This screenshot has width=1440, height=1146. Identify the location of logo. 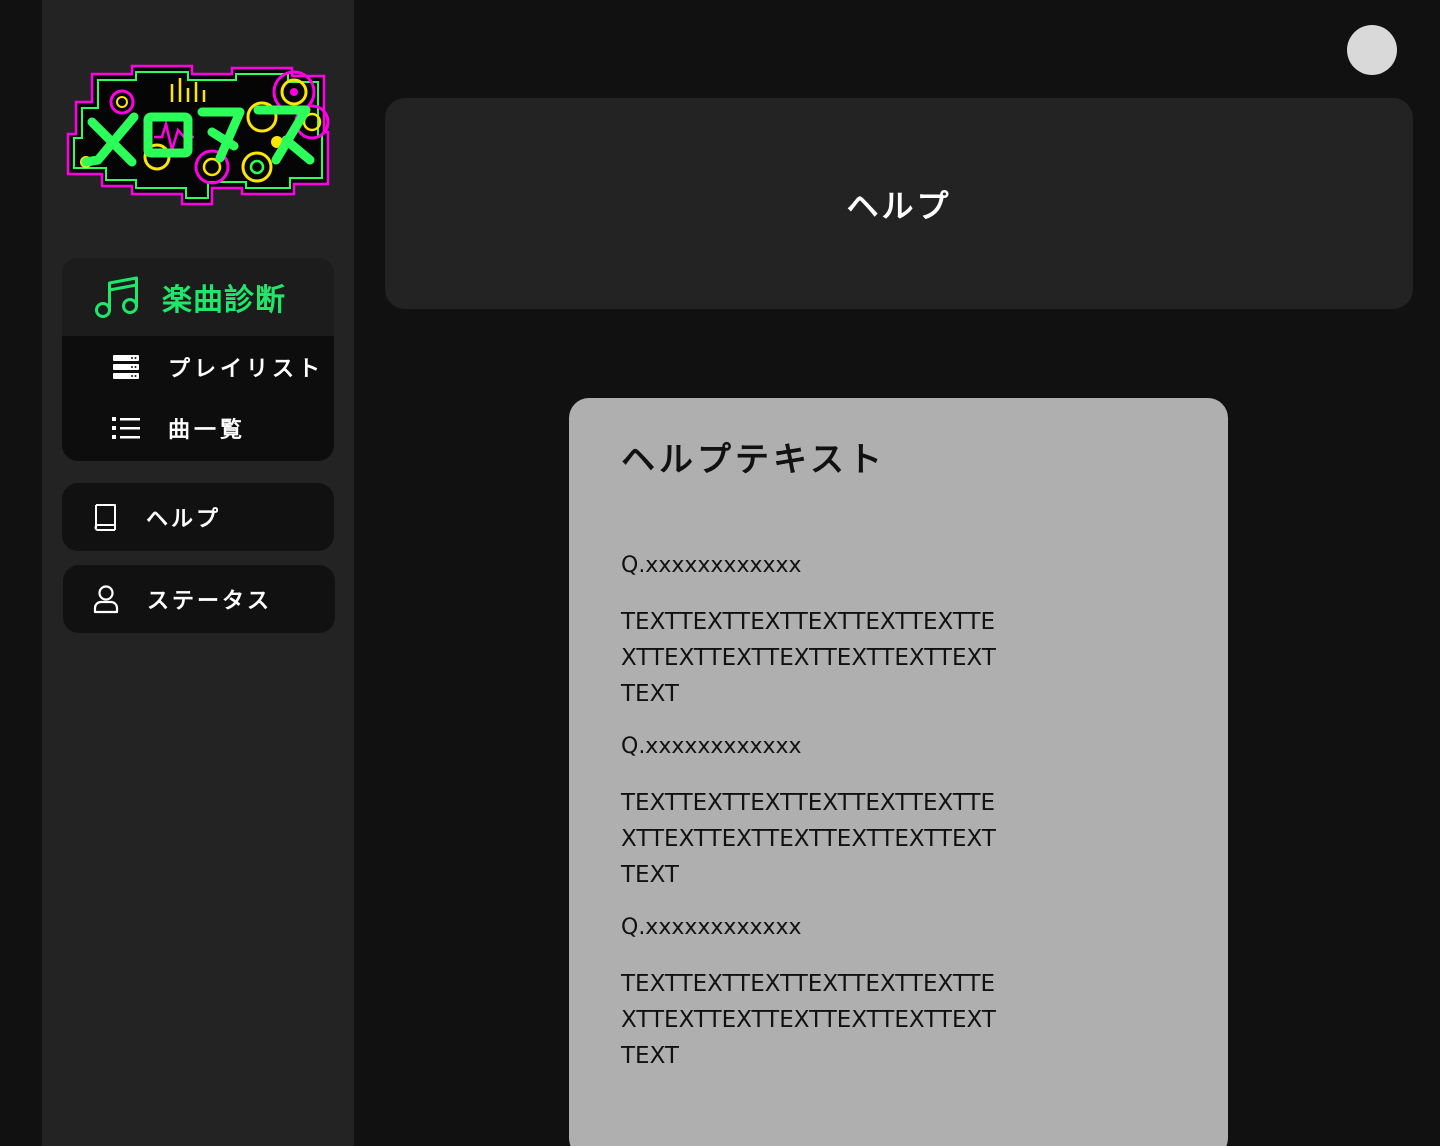
(197, 134).